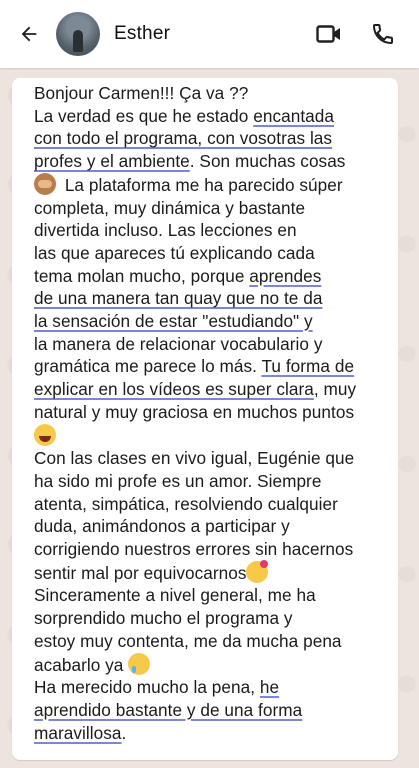  What do you see at coordinates (293, 115) in the screenshot?
I see `highlighted-text: encantada` at bounding box center [293, 115].